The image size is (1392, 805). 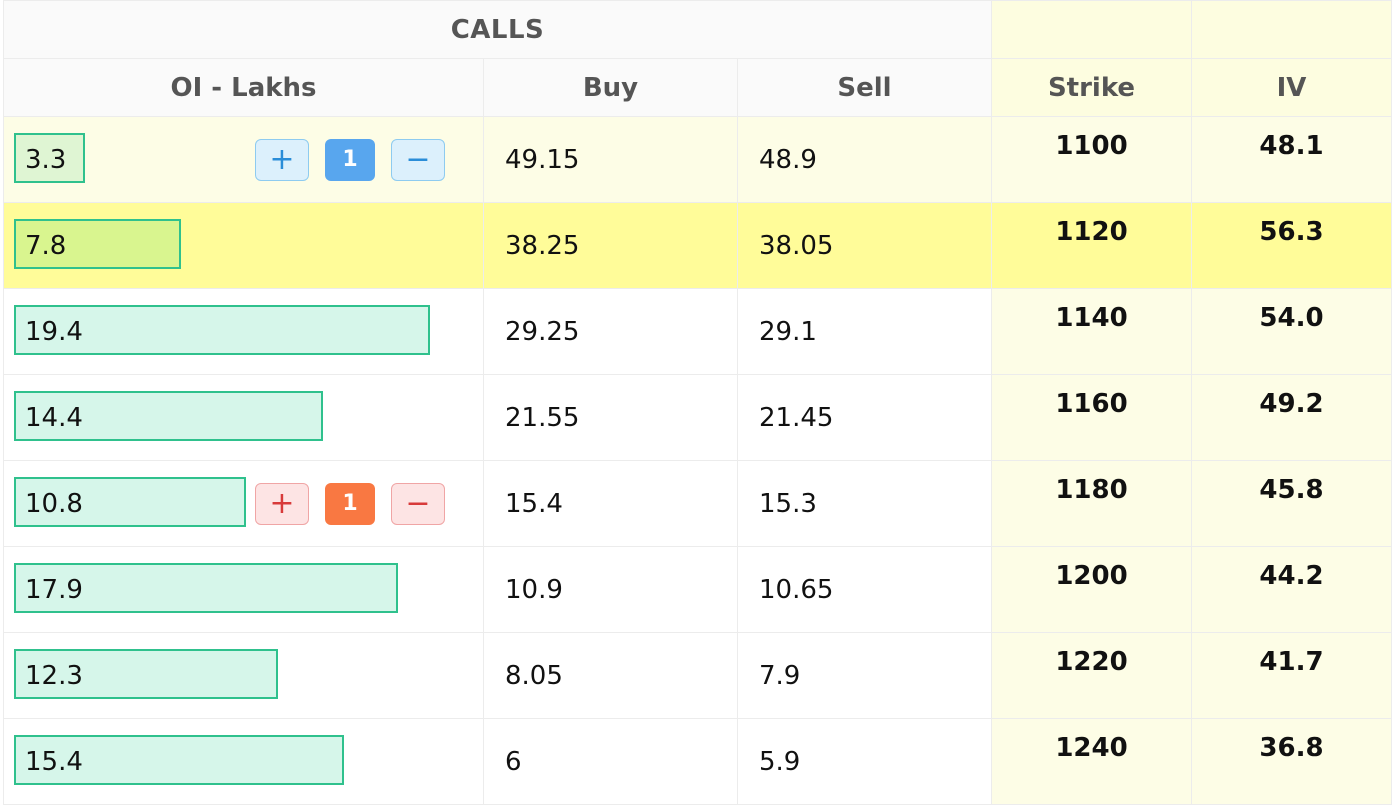 I want to click on buy-price: 21.55, so click(x=610, y=417).